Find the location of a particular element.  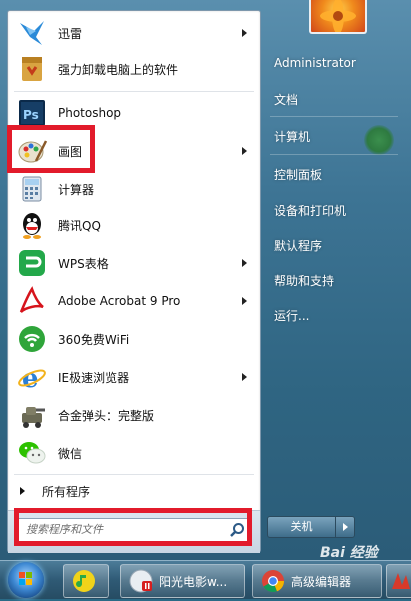

program-label: 画图 is located at coordinates (70, 151).